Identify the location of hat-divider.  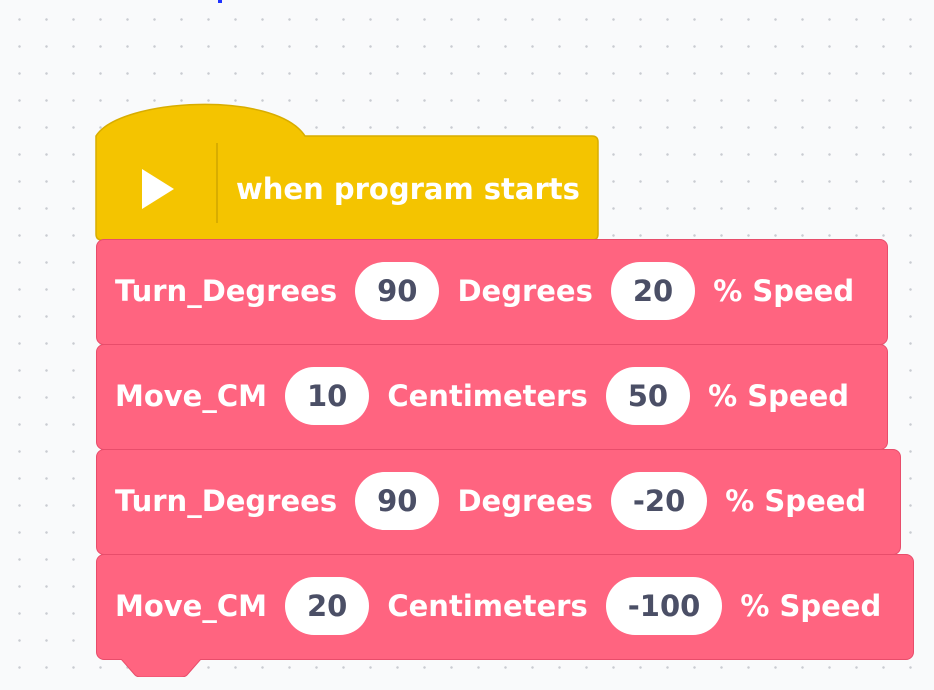
(217, 183).